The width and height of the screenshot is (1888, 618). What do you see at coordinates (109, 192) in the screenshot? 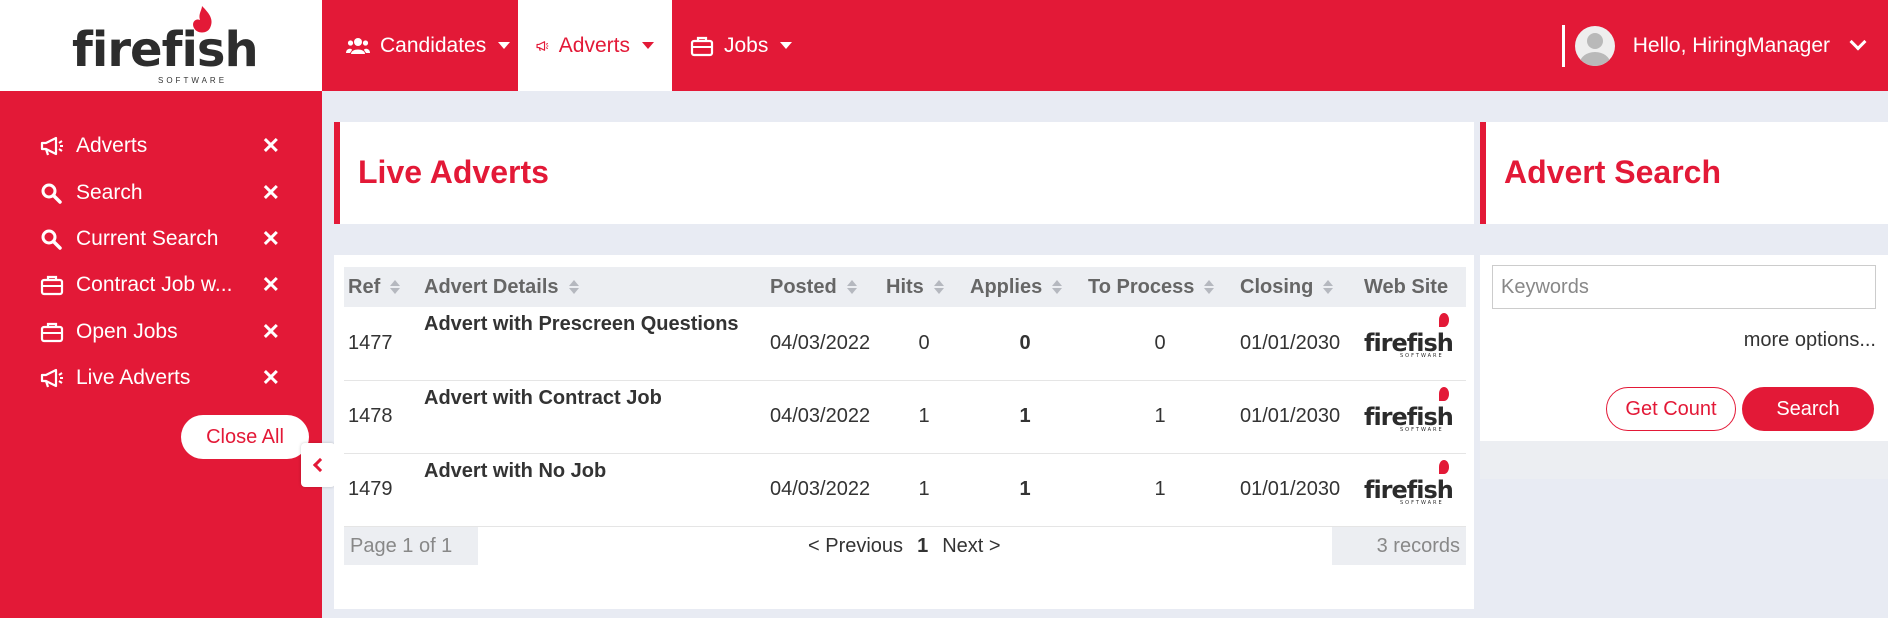
I see `sidebar-item-label: Search` at bounding box center [109, 192].